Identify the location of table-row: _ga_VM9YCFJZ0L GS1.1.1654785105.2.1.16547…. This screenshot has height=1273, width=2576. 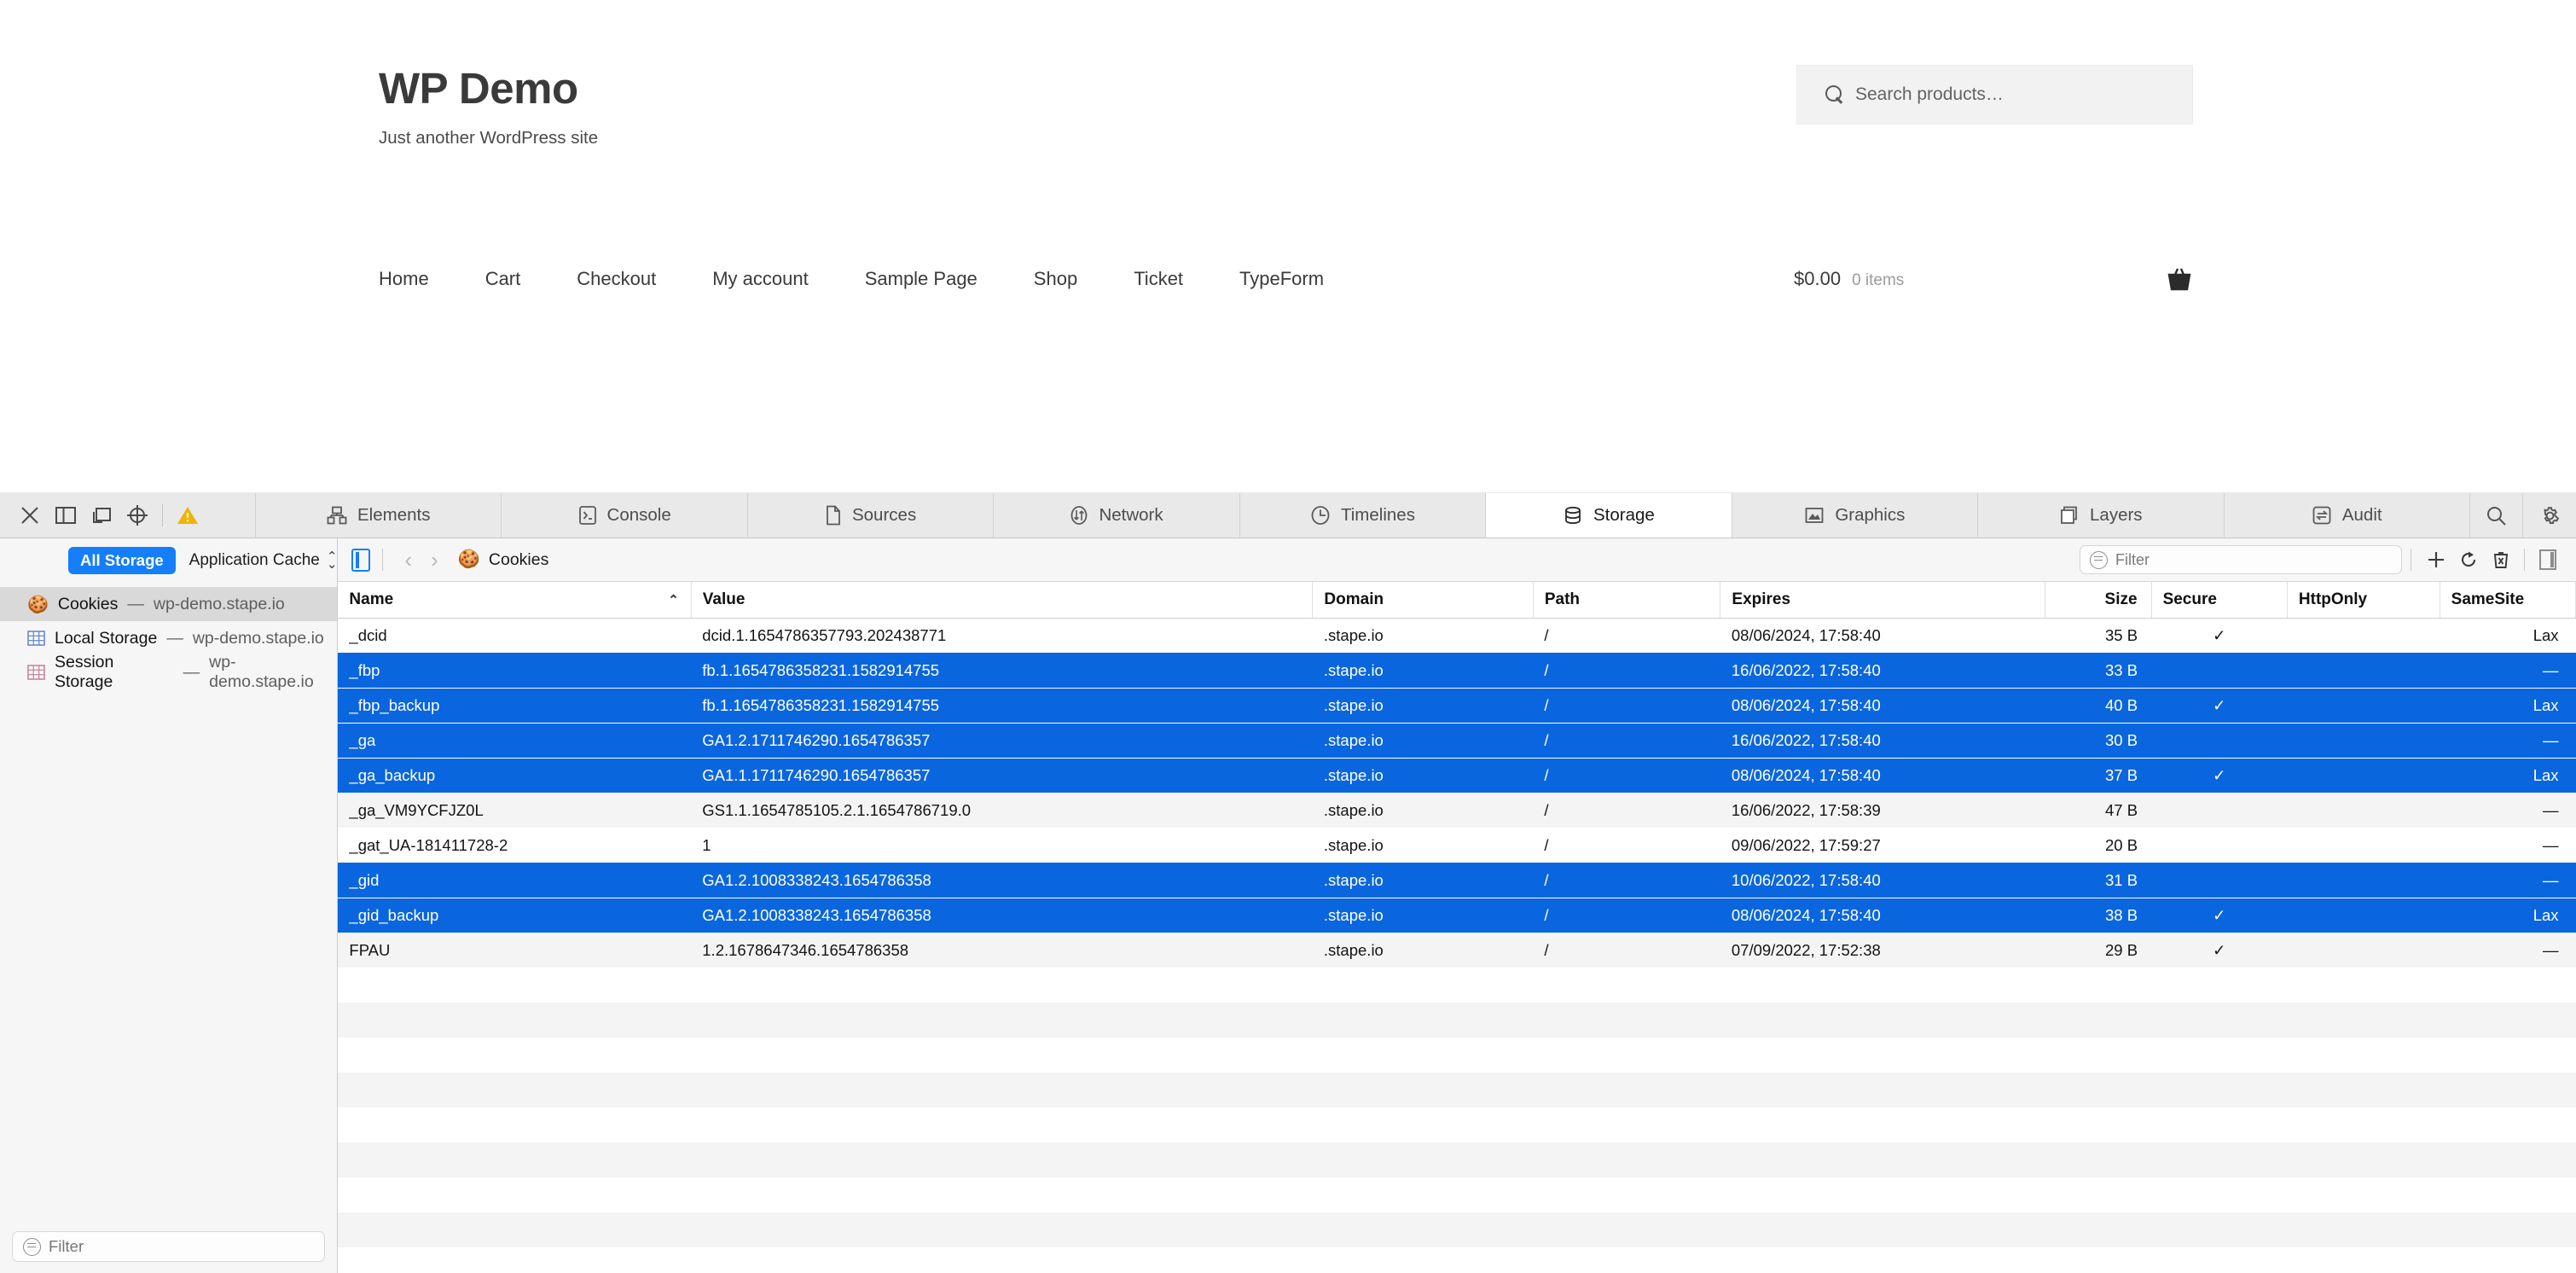
(1457, 810).